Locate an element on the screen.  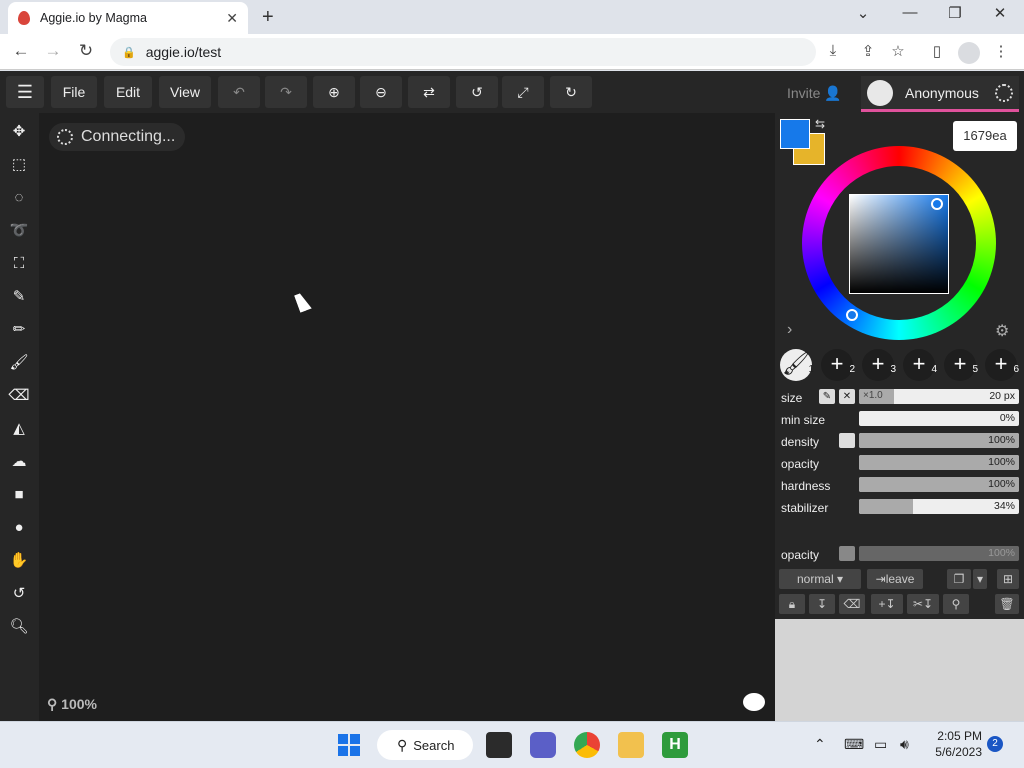
opacity-slider: 100% is located at coordinates (939, 462).